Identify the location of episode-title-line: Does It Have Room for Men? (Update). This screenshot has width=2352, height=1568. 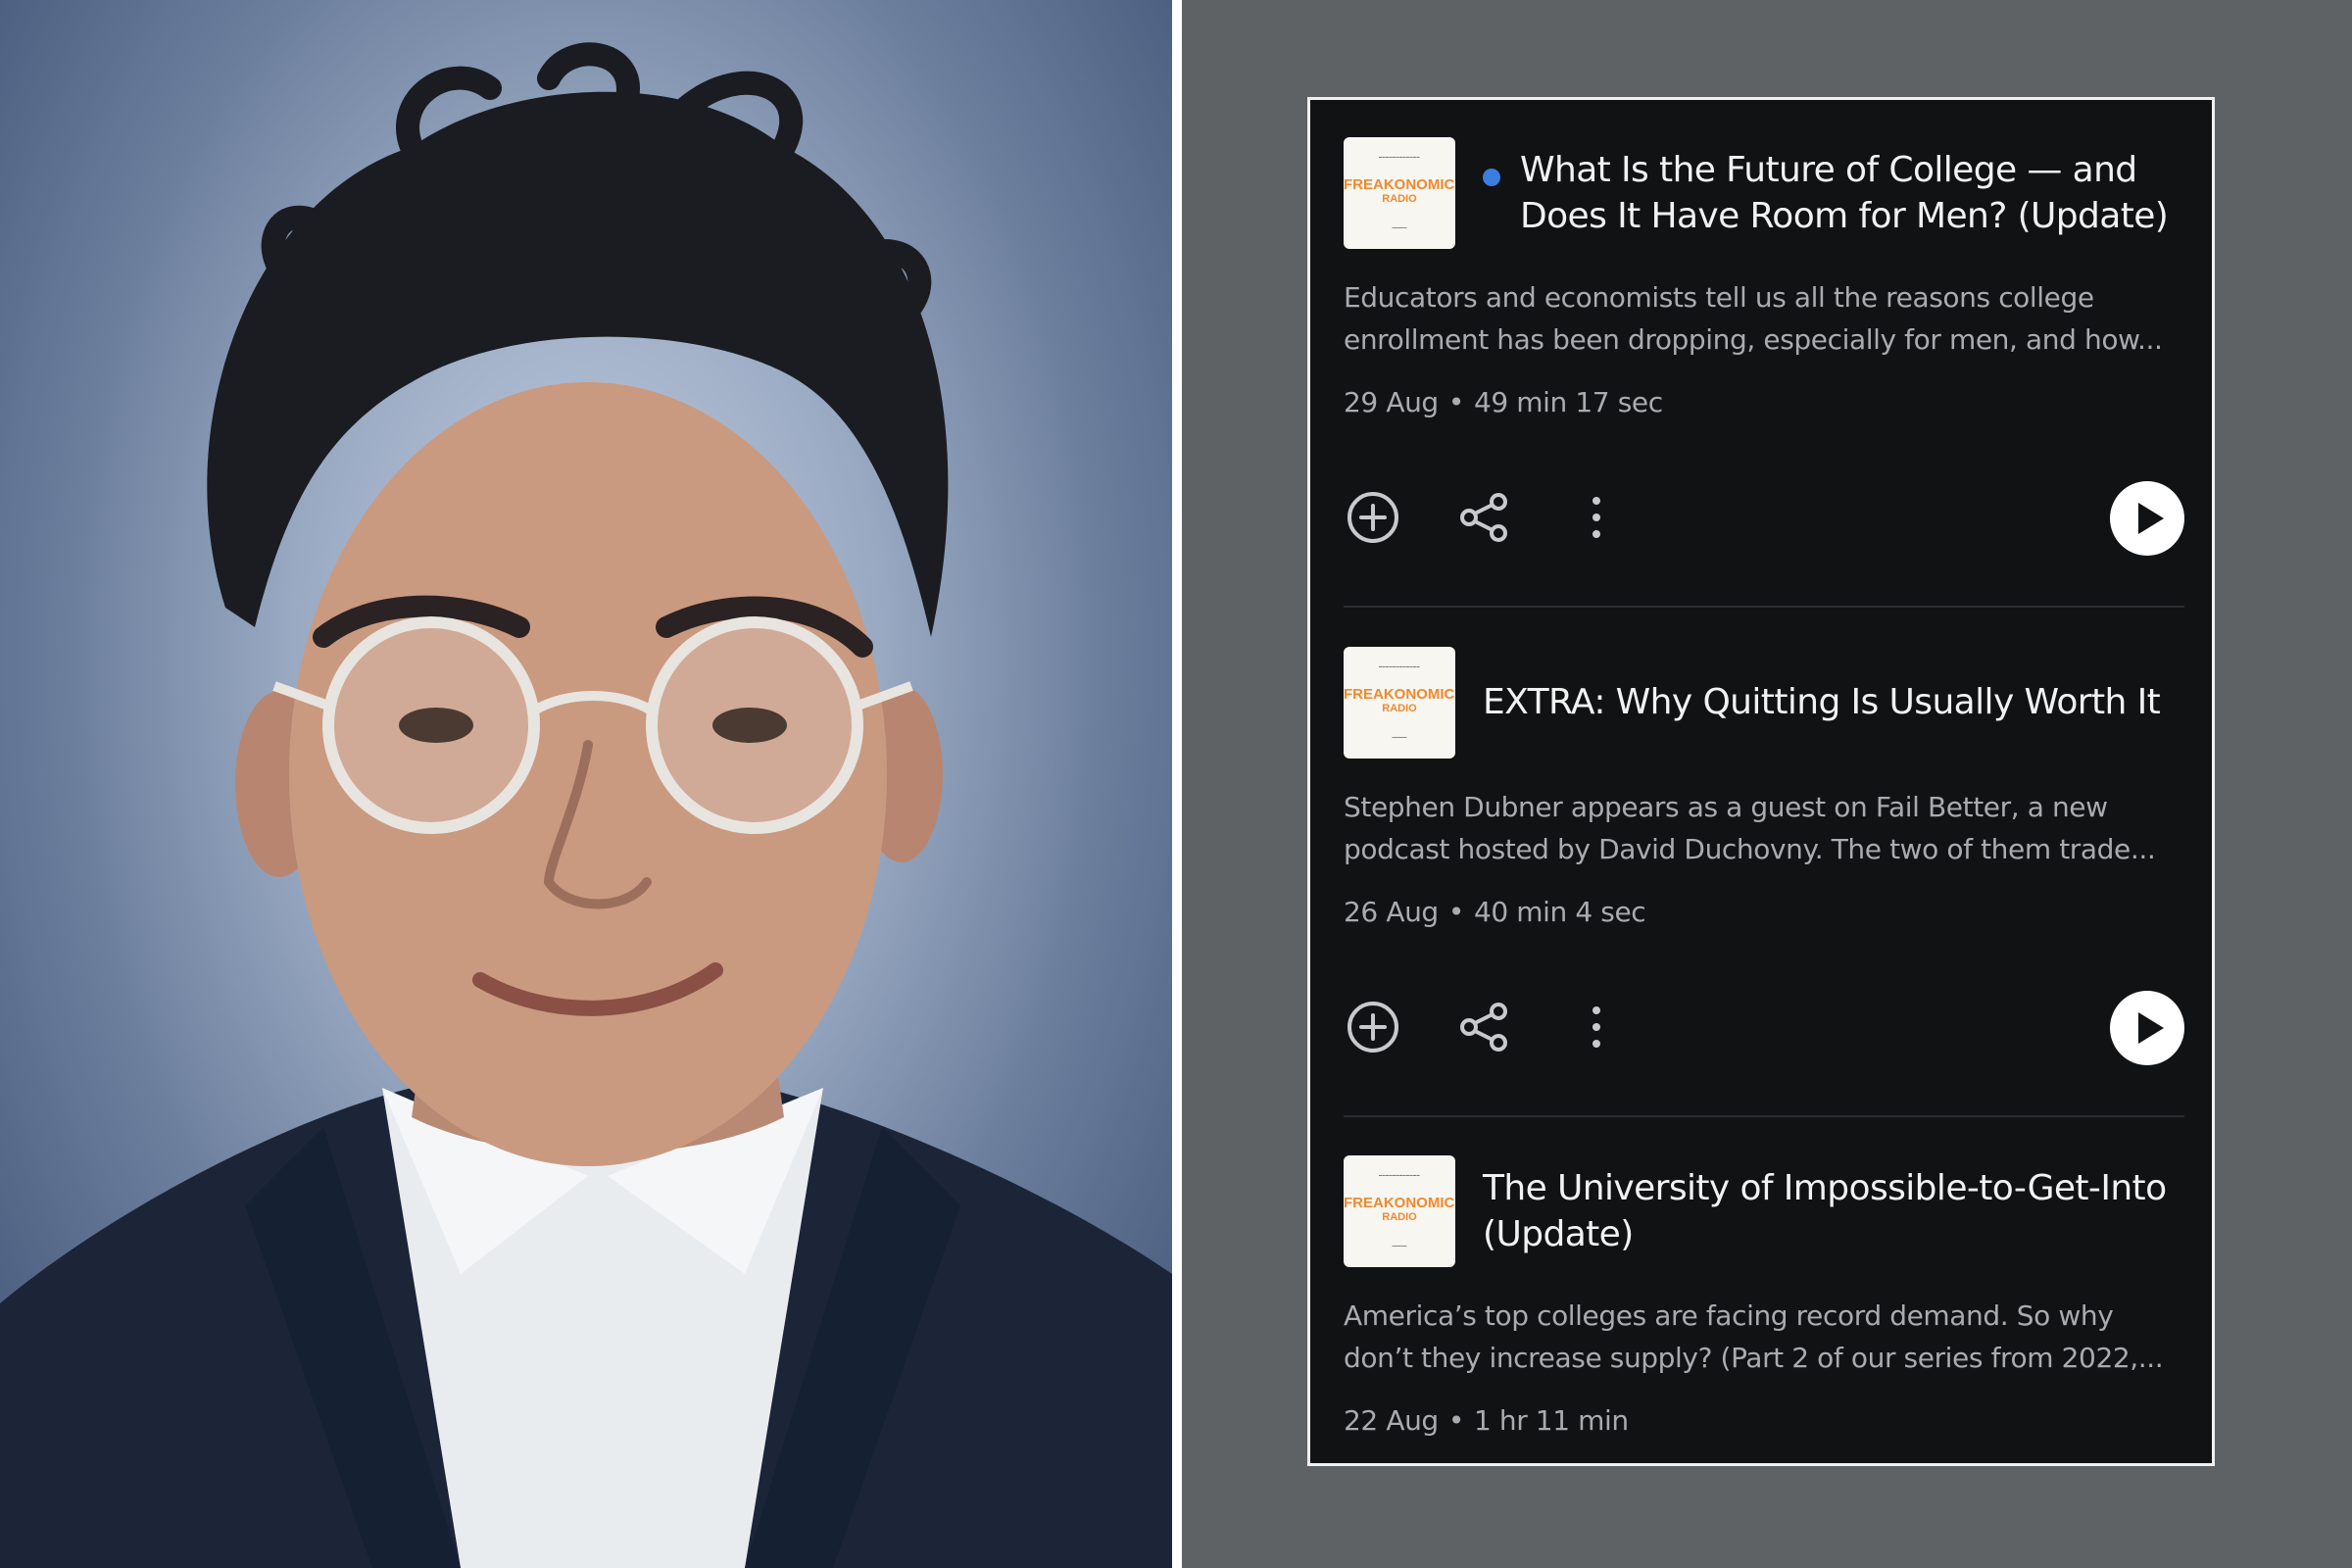
(1844, 216).